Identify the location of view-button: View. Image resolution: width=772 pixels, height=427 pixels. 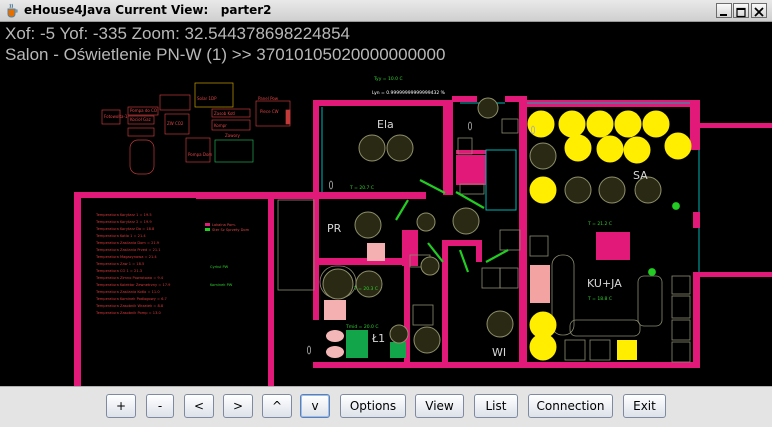
(439, 406).